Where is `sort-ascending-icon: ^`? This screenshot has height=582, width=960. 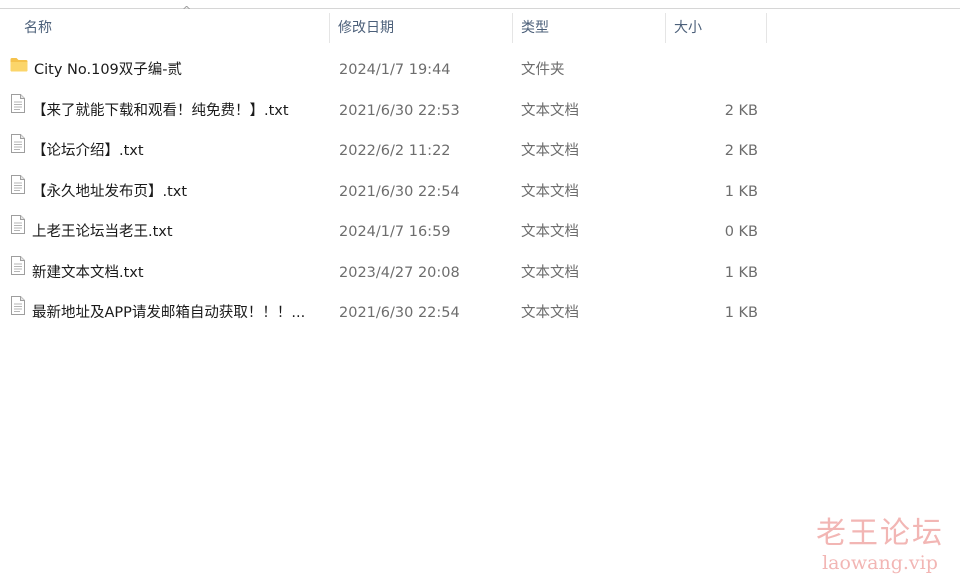
sort-ascending-icon: ^ is located at coordinates (187, 10).